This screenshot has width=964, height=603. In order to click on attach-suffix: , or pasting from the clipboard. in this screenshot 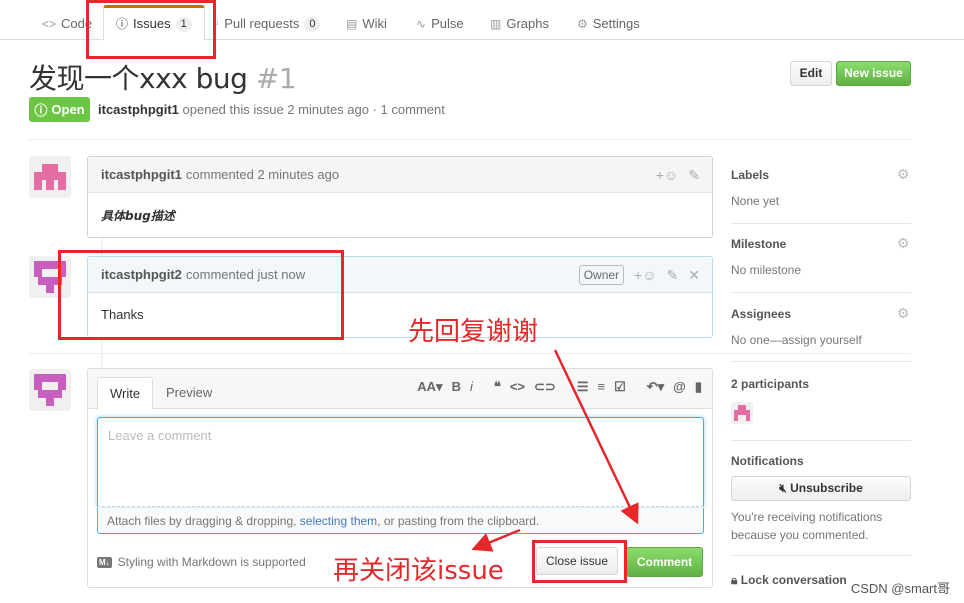, I will do `click(458, 521)`.